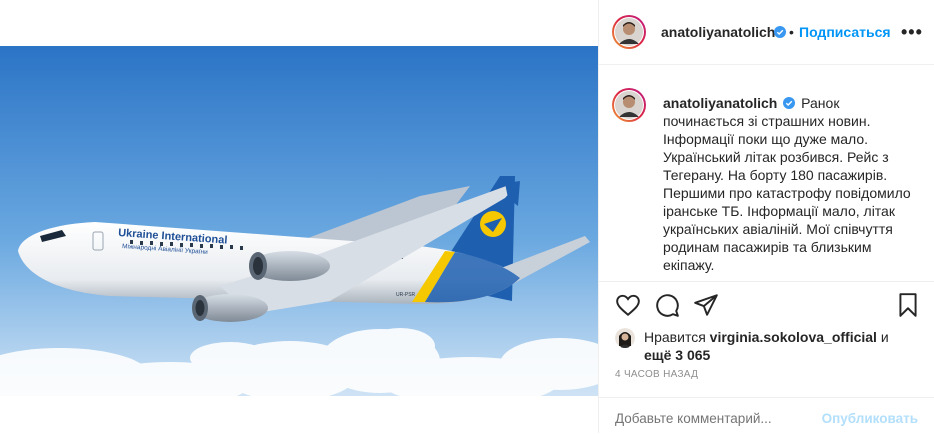 The width and height of the screenshot is (934, 434). Describe the element at coordinates (710, 418) in the screenshot. I see `comment-input` at that location.